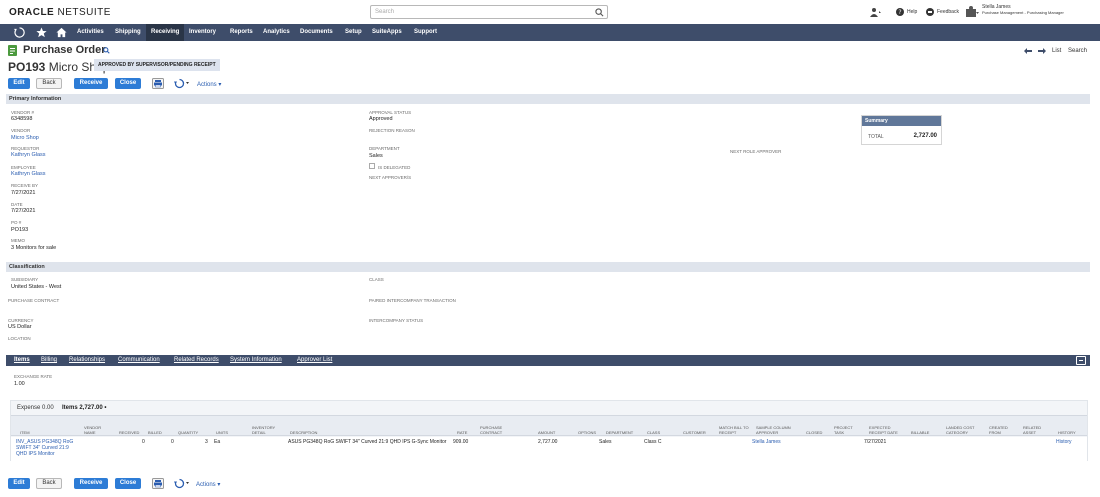 Image resolution: width=1100 pixels, height=497 pixels. Describe the element at coordinates (847, 426) in the screenshot. I see `column-header-project-task: Project Task` at that location.